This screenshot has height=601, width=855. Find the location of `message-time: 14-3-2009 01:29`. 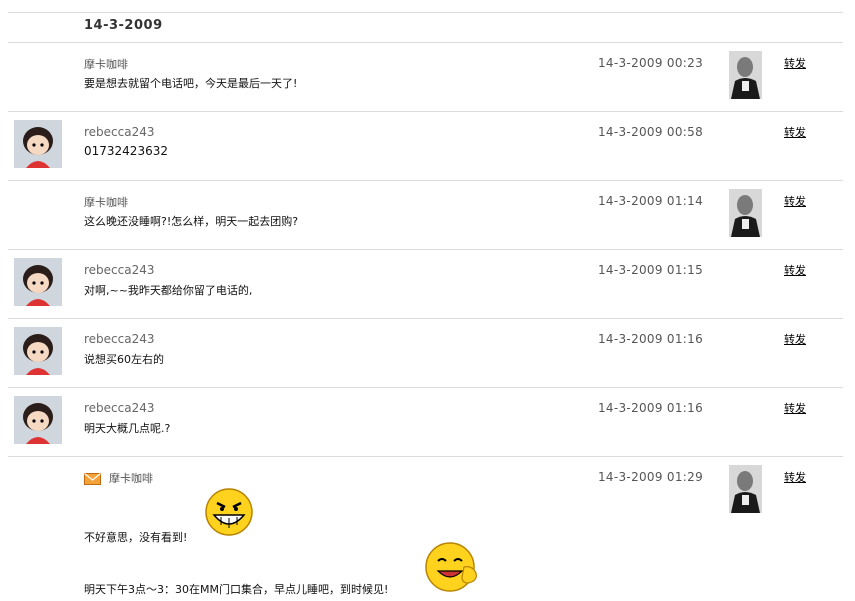

message-time: 14-3-2009 01:29 is located at coordinates (650, 477).